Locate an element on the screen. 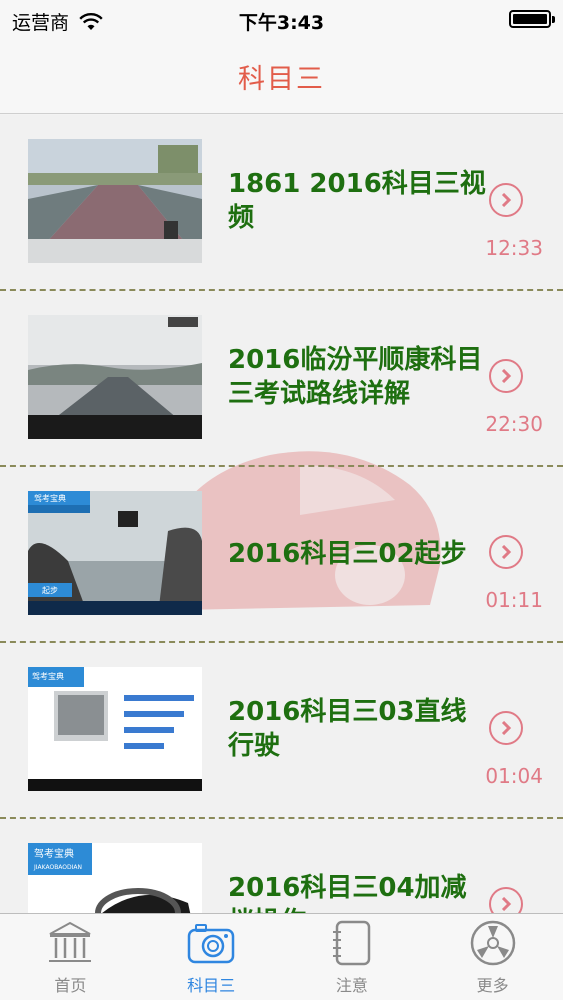  page-title: 科目三 is located at coordinates (281, 79).